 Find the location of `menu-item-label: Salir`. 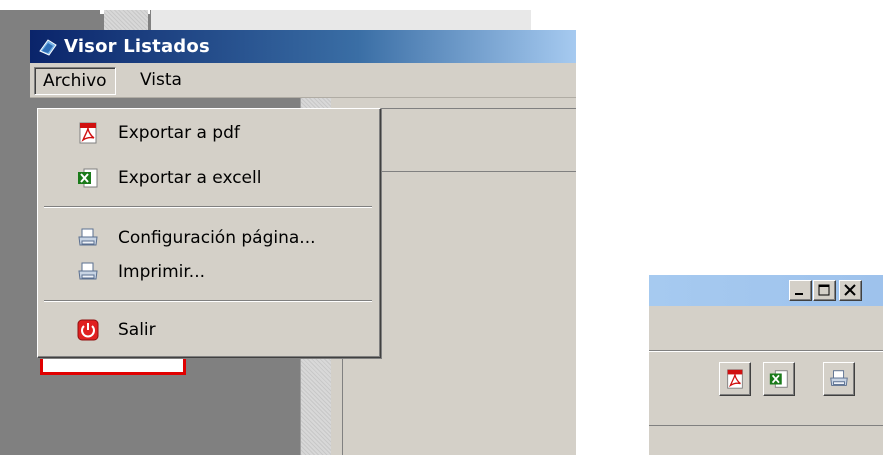

menu-item-label: Salir is located at coordinates (137, 330).